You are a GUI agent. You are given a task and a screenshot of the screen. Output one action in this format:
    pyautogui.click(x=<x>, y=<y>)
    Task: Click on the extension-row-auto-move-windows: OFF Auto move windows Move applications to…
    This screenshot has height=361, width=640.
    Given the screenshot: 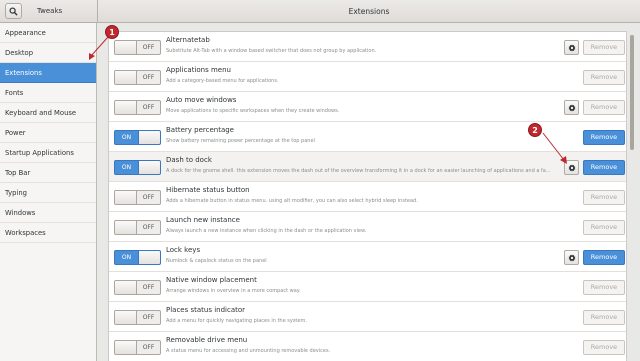 What is the action you would take?
    pyautogui.click(x=367, y=107)
    